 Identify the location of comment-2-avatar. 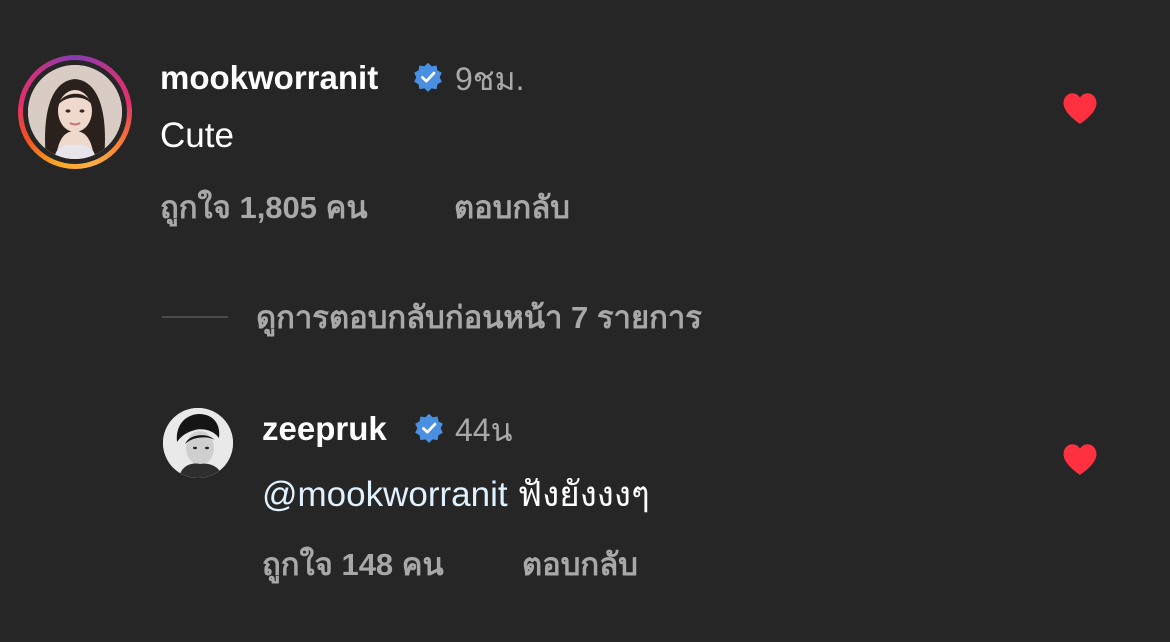
(198, 443).